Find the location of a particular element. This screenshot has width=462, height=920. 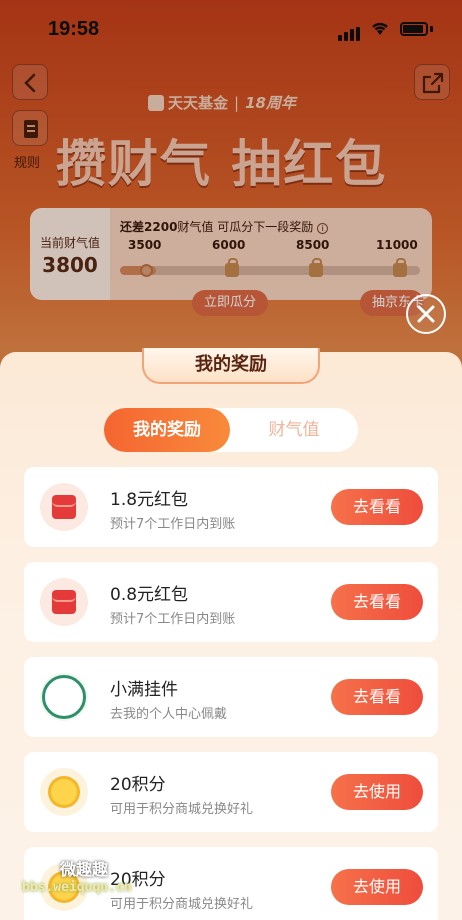

tab-my-rewards: 我的奖励 is located at coordinates (167, 430).